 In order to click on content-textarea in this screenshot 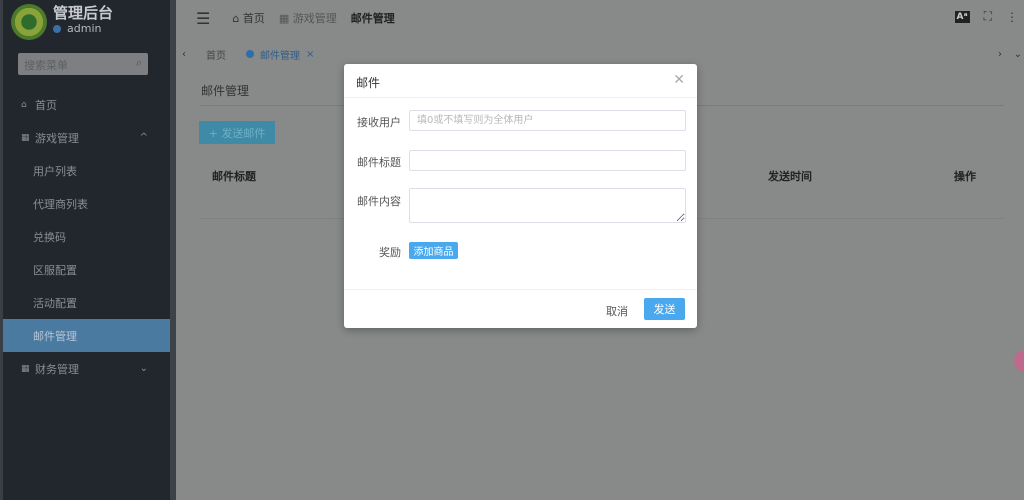, I will do `click(547, 205)`.